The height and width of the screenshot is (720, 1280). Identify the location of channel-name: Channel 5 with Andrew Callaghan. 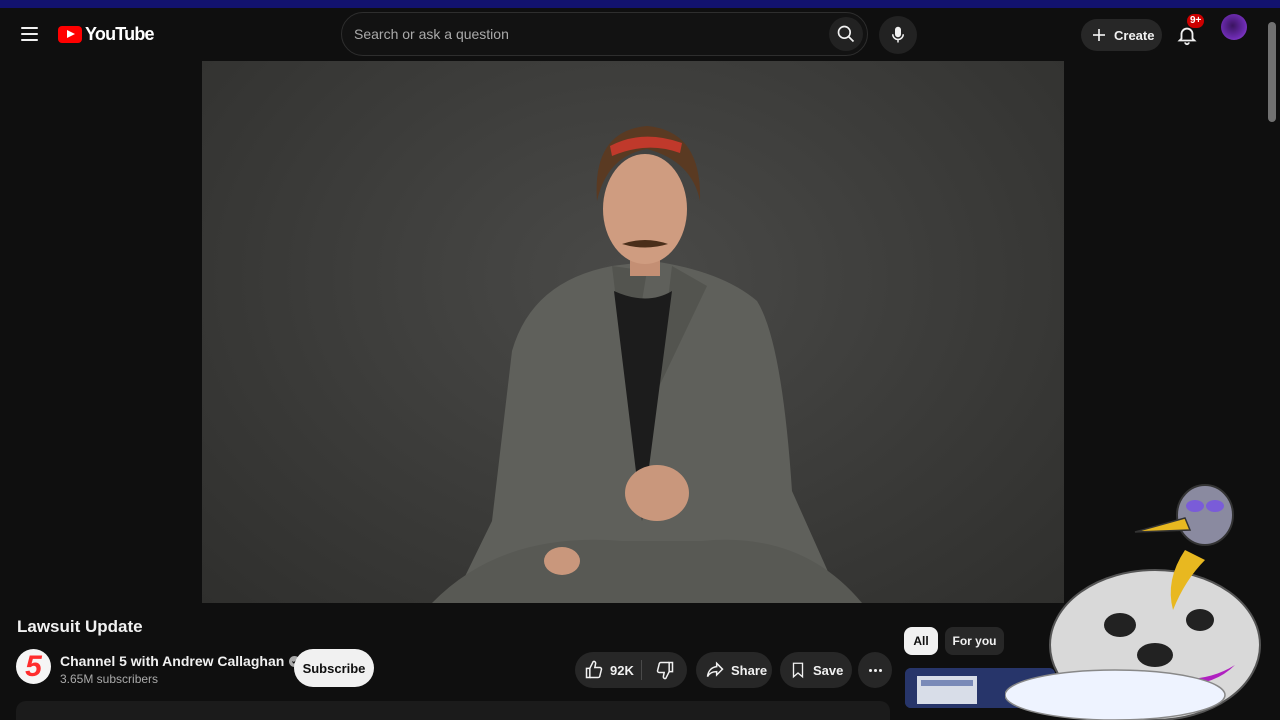
(172, 661).